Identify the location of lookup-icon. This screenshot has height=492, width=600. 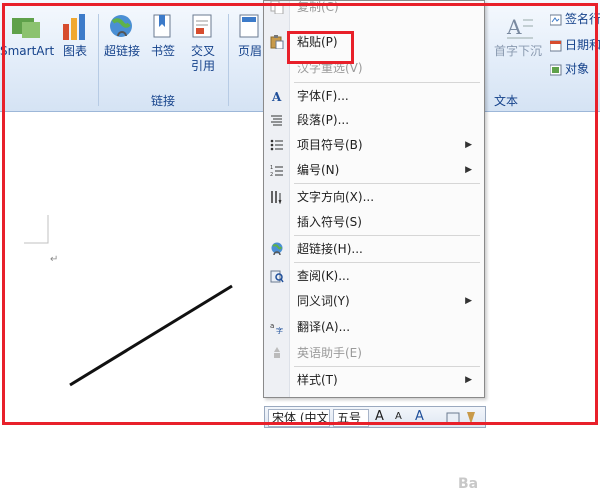
(277, 276).